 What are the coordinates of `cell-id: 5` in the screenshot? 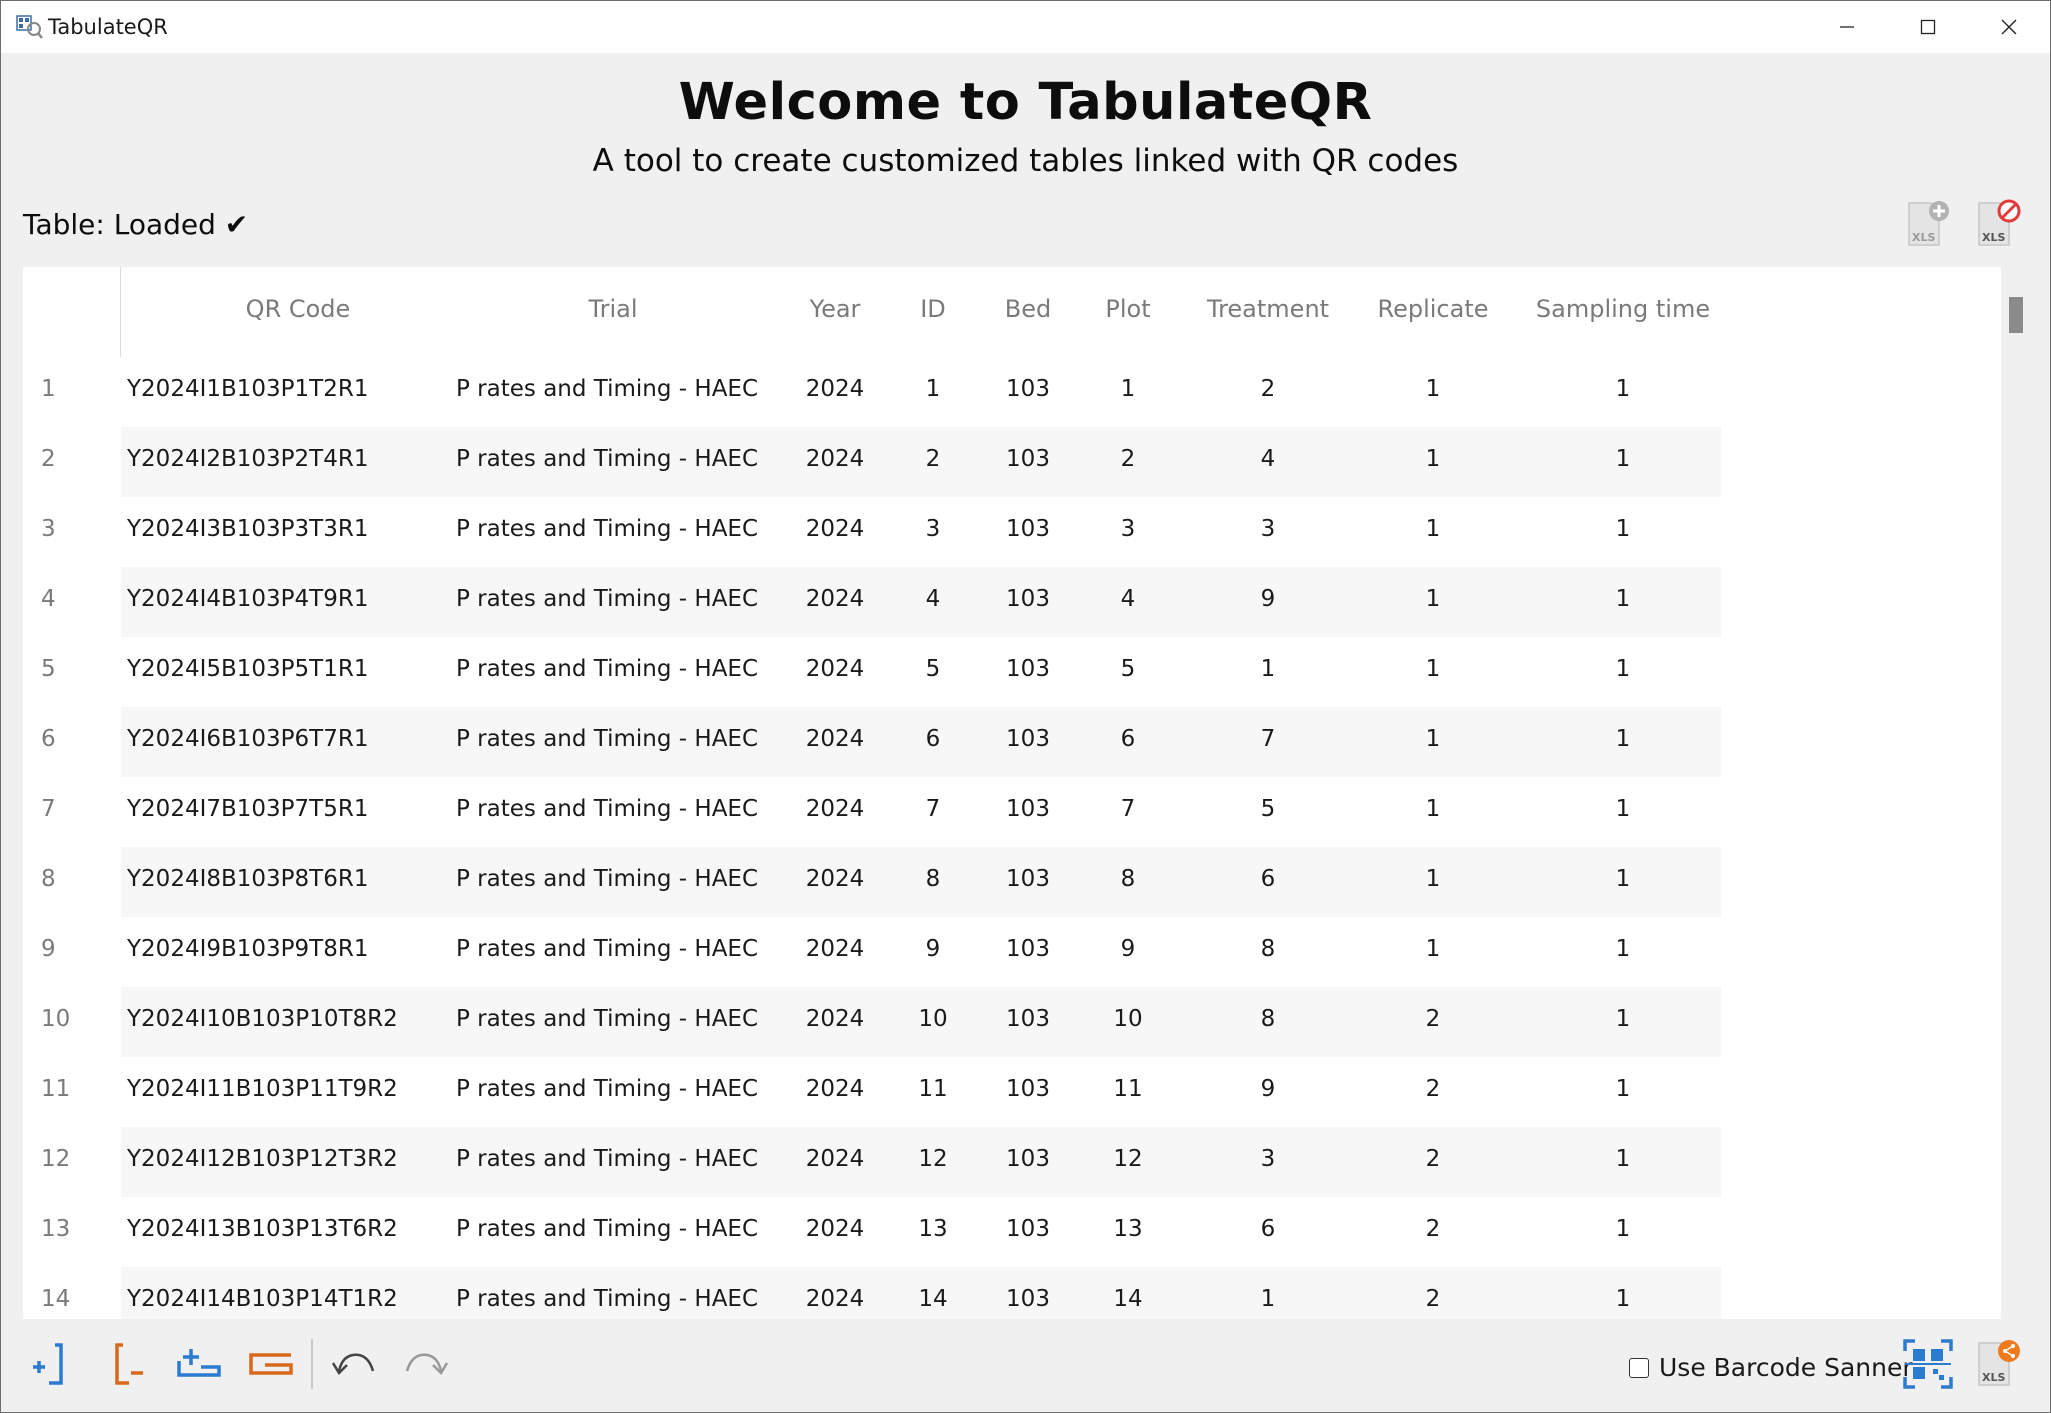 It's located at (933, 669).